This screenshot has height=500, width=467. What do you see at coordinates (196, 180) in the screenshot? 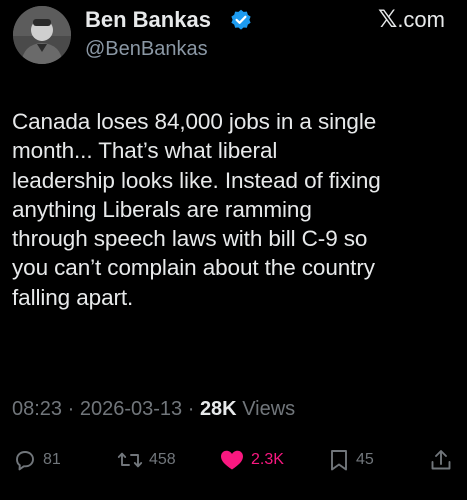
I see `tweet-text-line: leadership looks like. Instead of fixing` at bounding box center [196, 180].